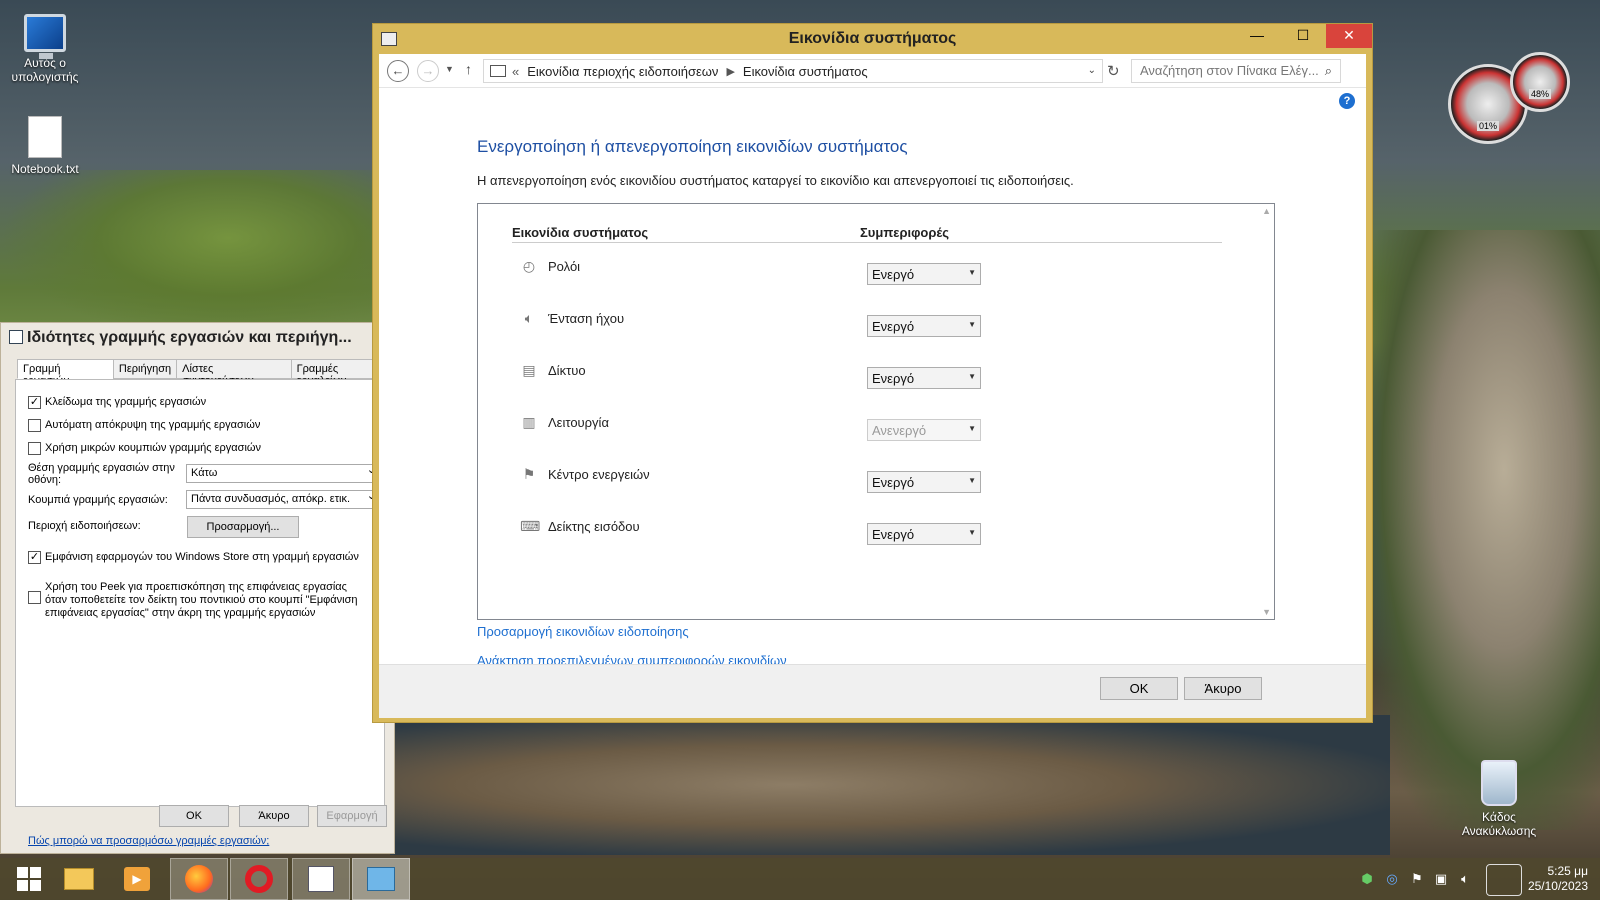 The width and height of the screenshot is (1600, 900). I want to click on volume-tray-icon: 🔈︎, so click(1465, 879).